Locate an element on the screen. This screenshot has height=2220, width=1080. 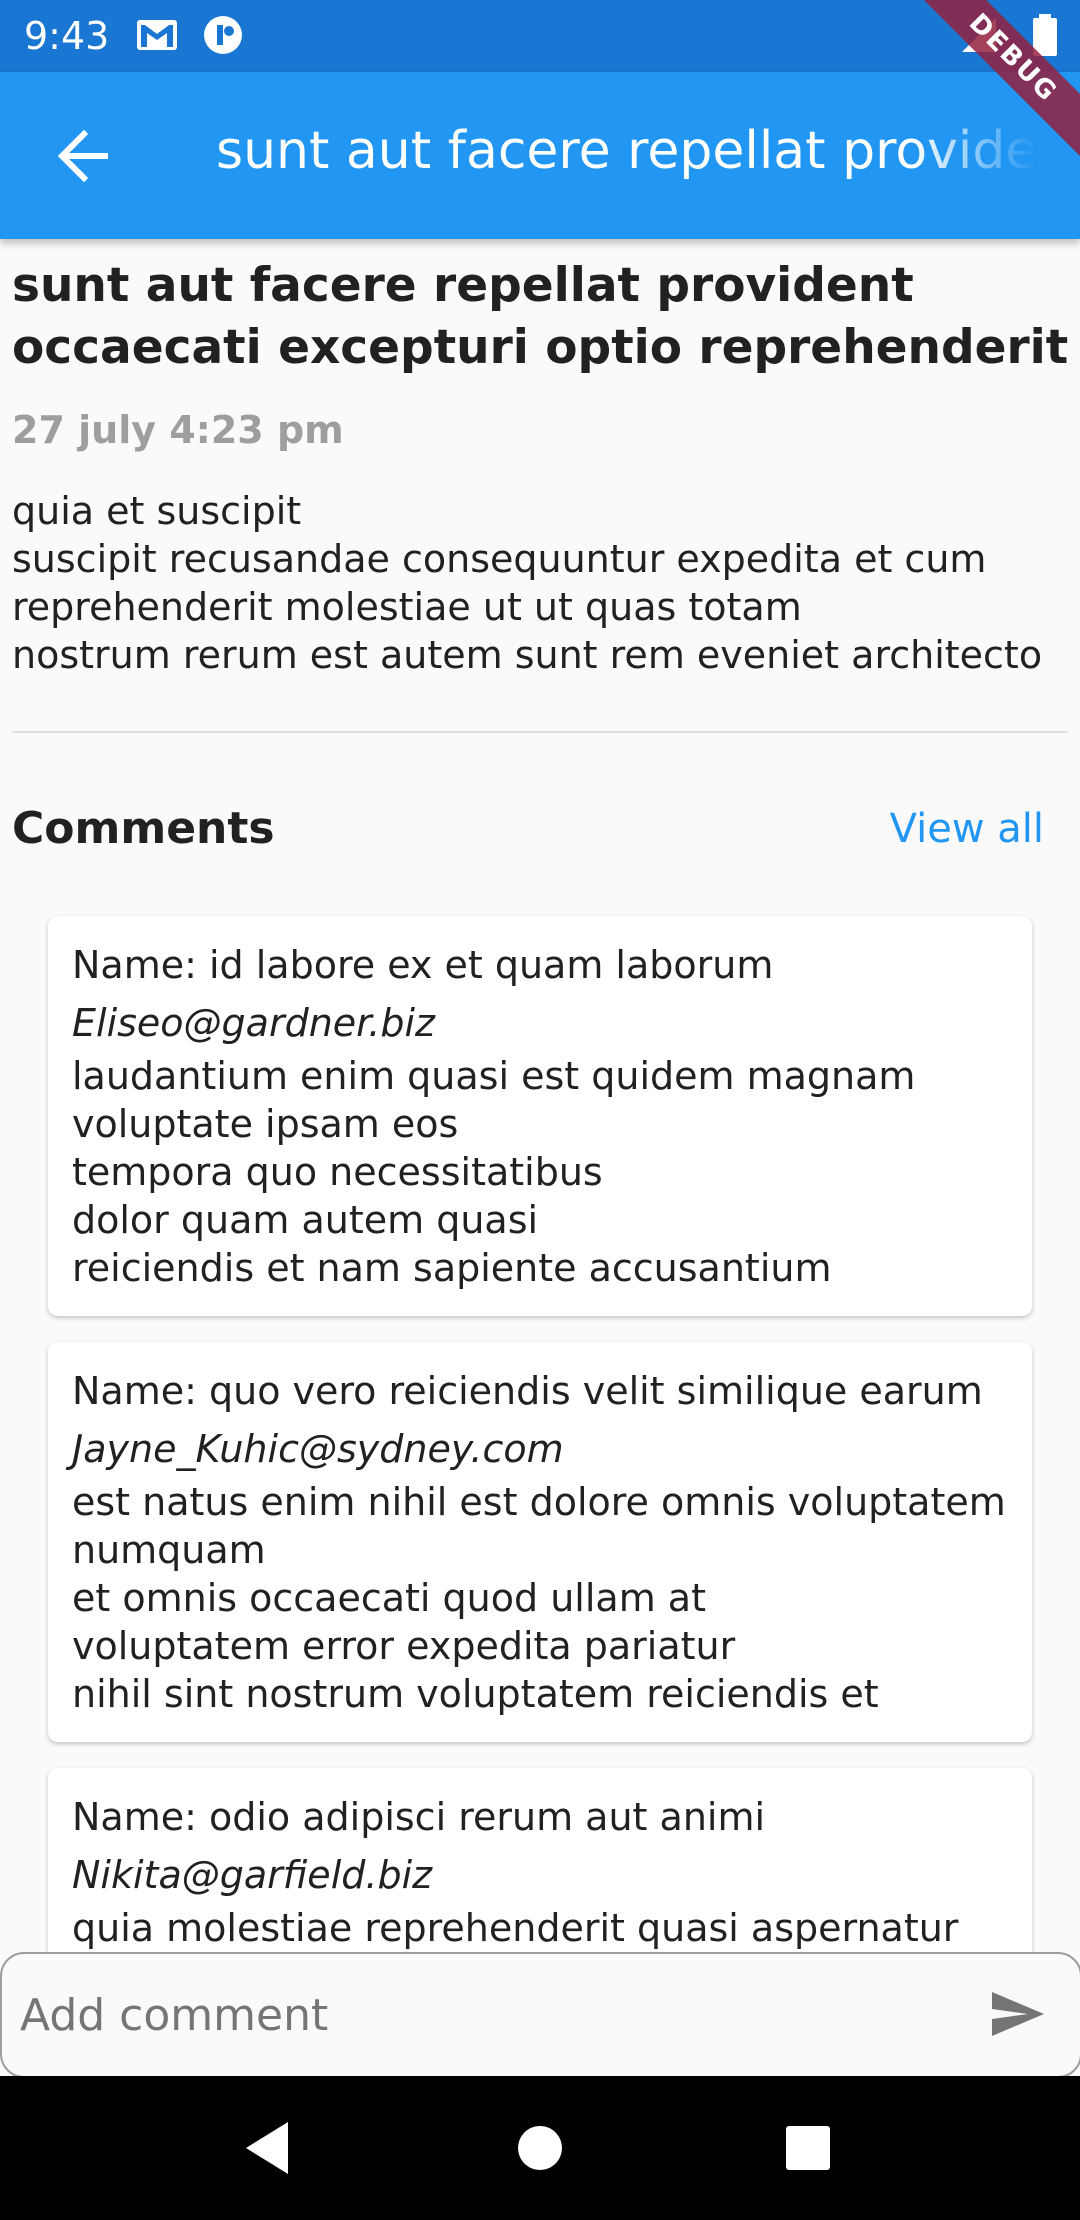
app-notification-icon is located at coordinates (223, 35).